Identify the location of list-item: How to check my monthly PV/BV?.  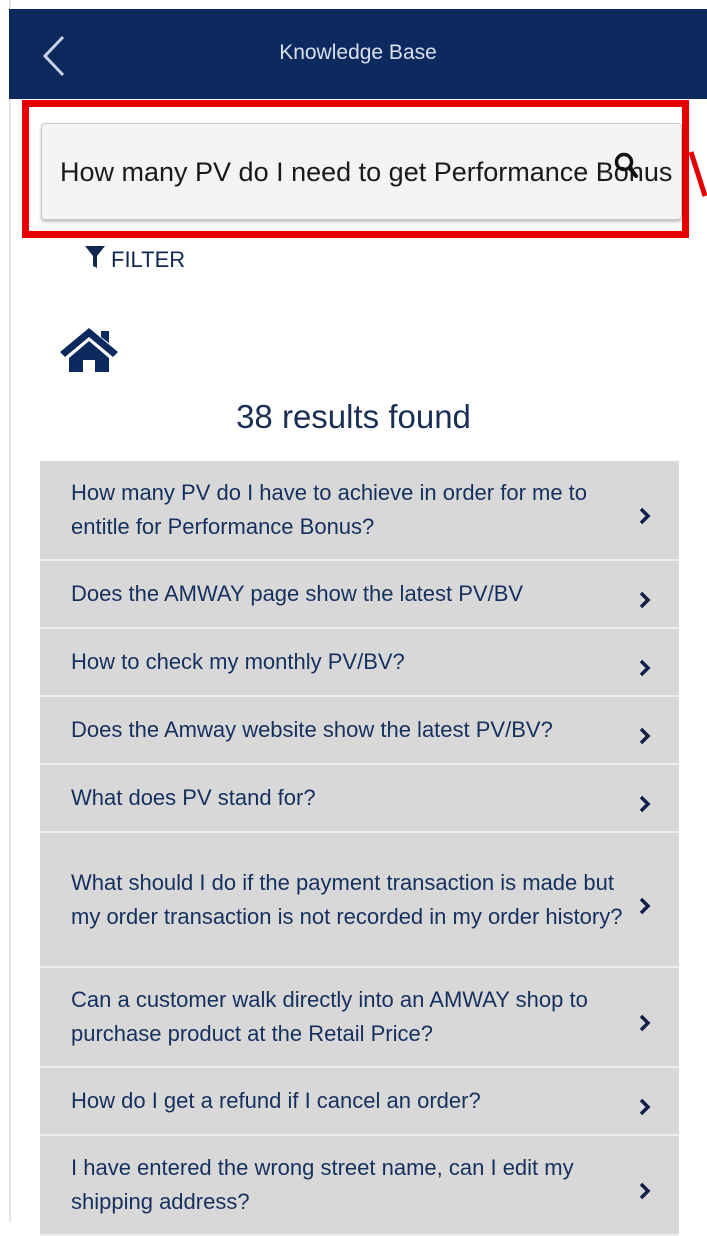
(359, 663).